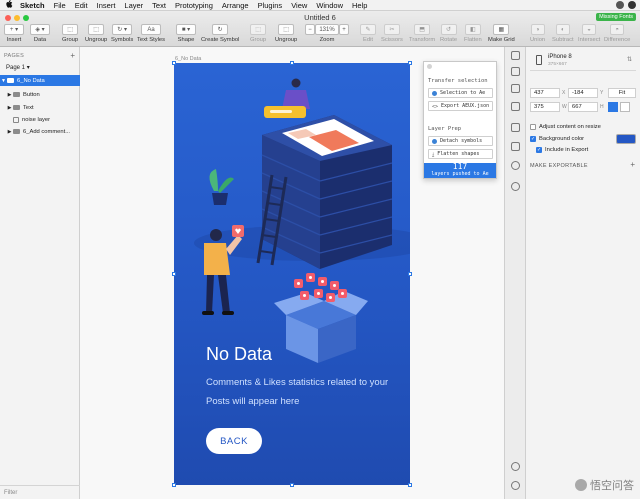 This screenshot has height=499, width=640. What do you see at coordinates (11, 492) in the screenshot?
I see `filter-placeholder: Filter` at bounding box center [11, 492].